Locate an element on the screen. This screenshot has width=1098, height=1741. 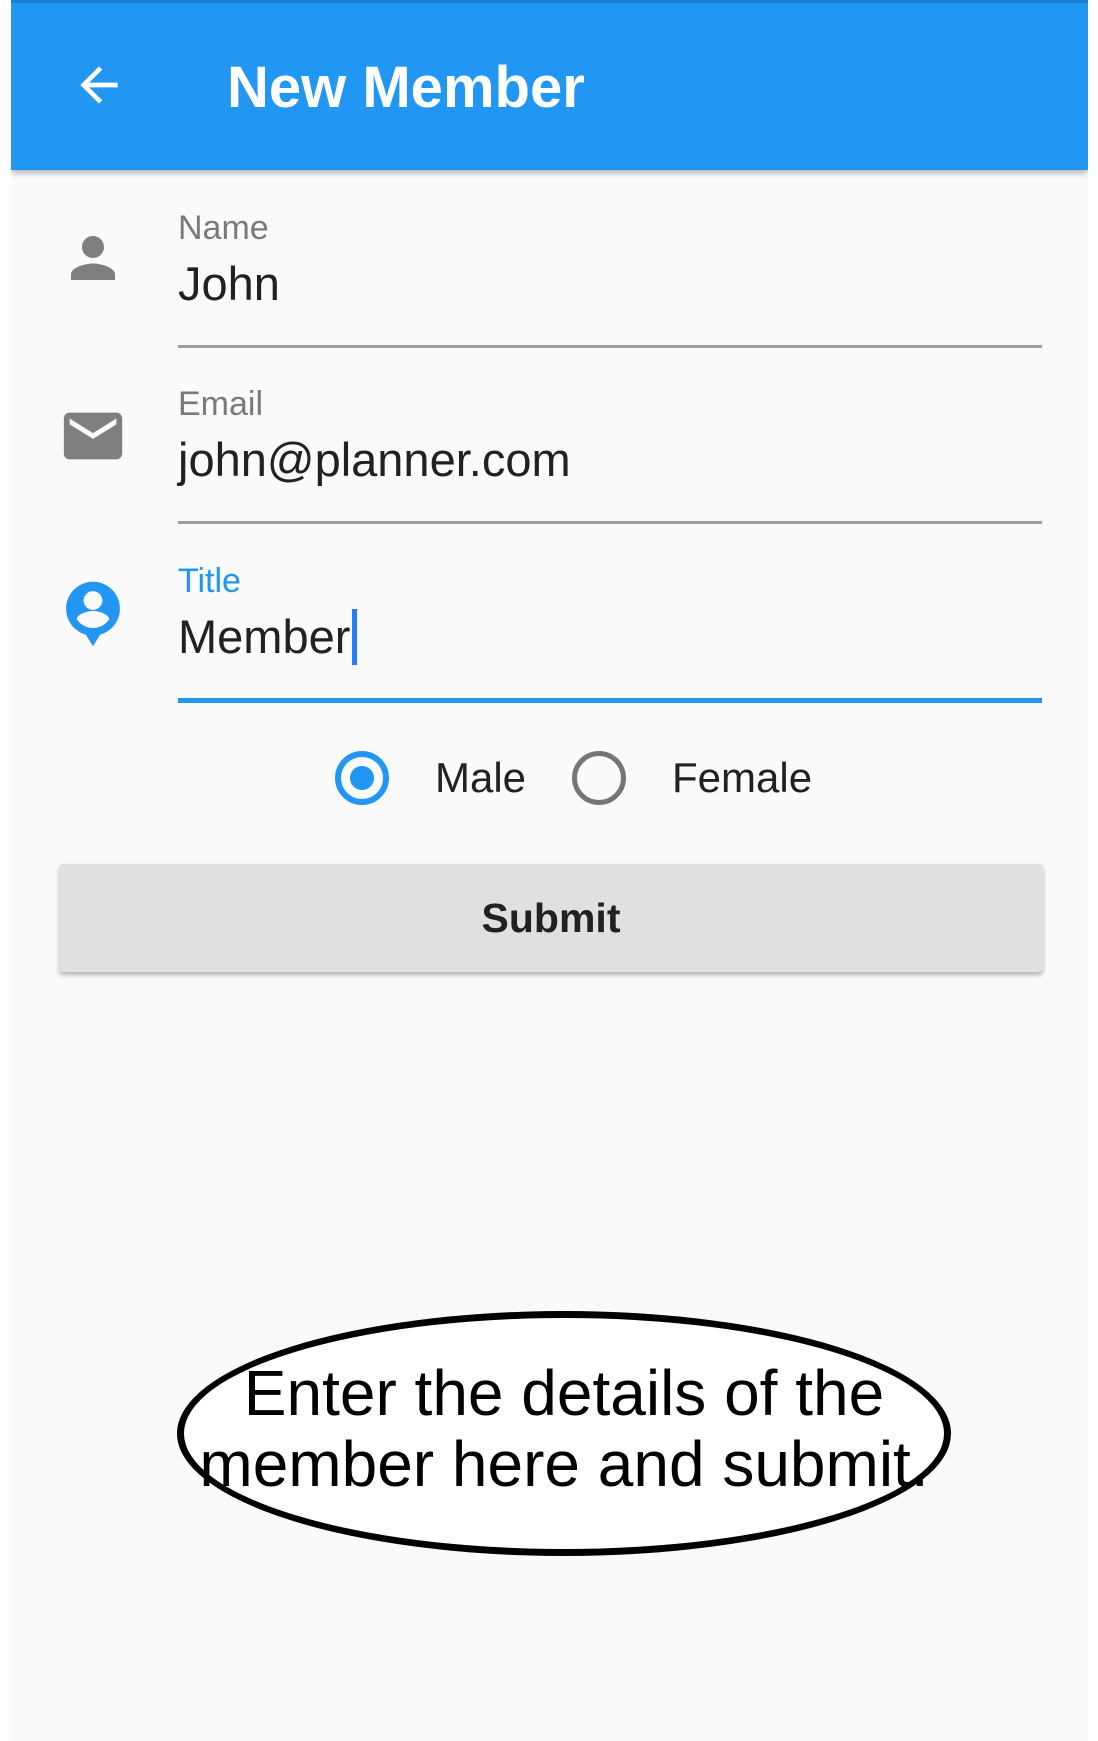
title-field: Title Member is located at coordinates (610, 630).